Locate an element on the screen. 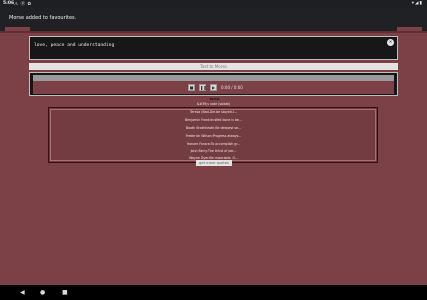 The image size is (427, 300). player-counter: 0:00 / 0:00 is located at coordinates (232, 87).